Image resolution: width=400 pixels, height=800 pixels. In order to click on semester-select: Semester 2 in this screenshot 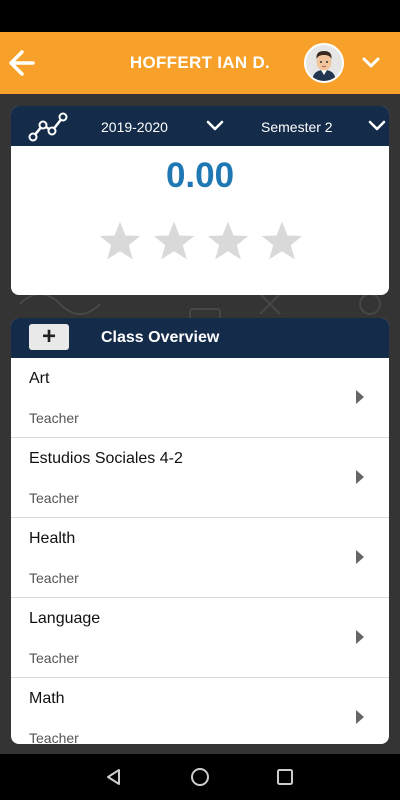, I will do `click(297, 127)`.